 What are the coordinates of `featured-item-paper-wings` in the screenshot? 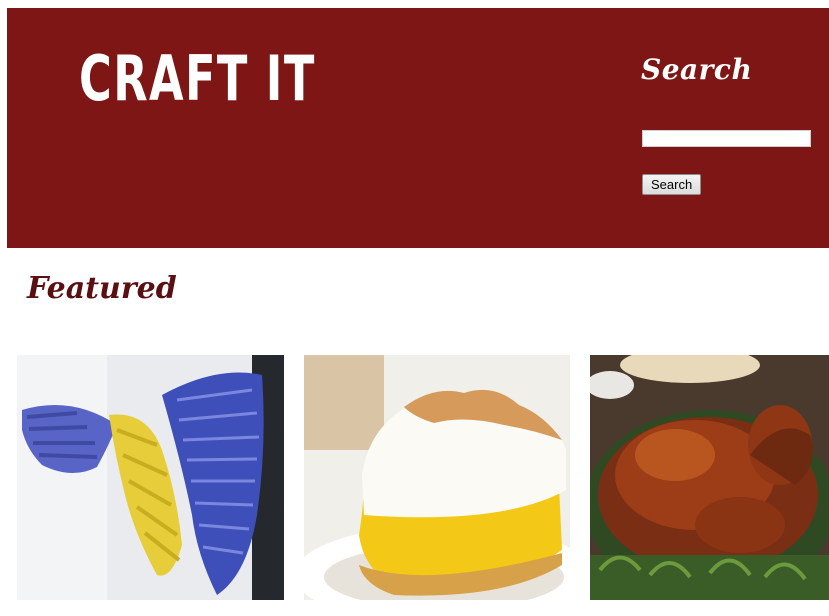 It's located at (150, 477).